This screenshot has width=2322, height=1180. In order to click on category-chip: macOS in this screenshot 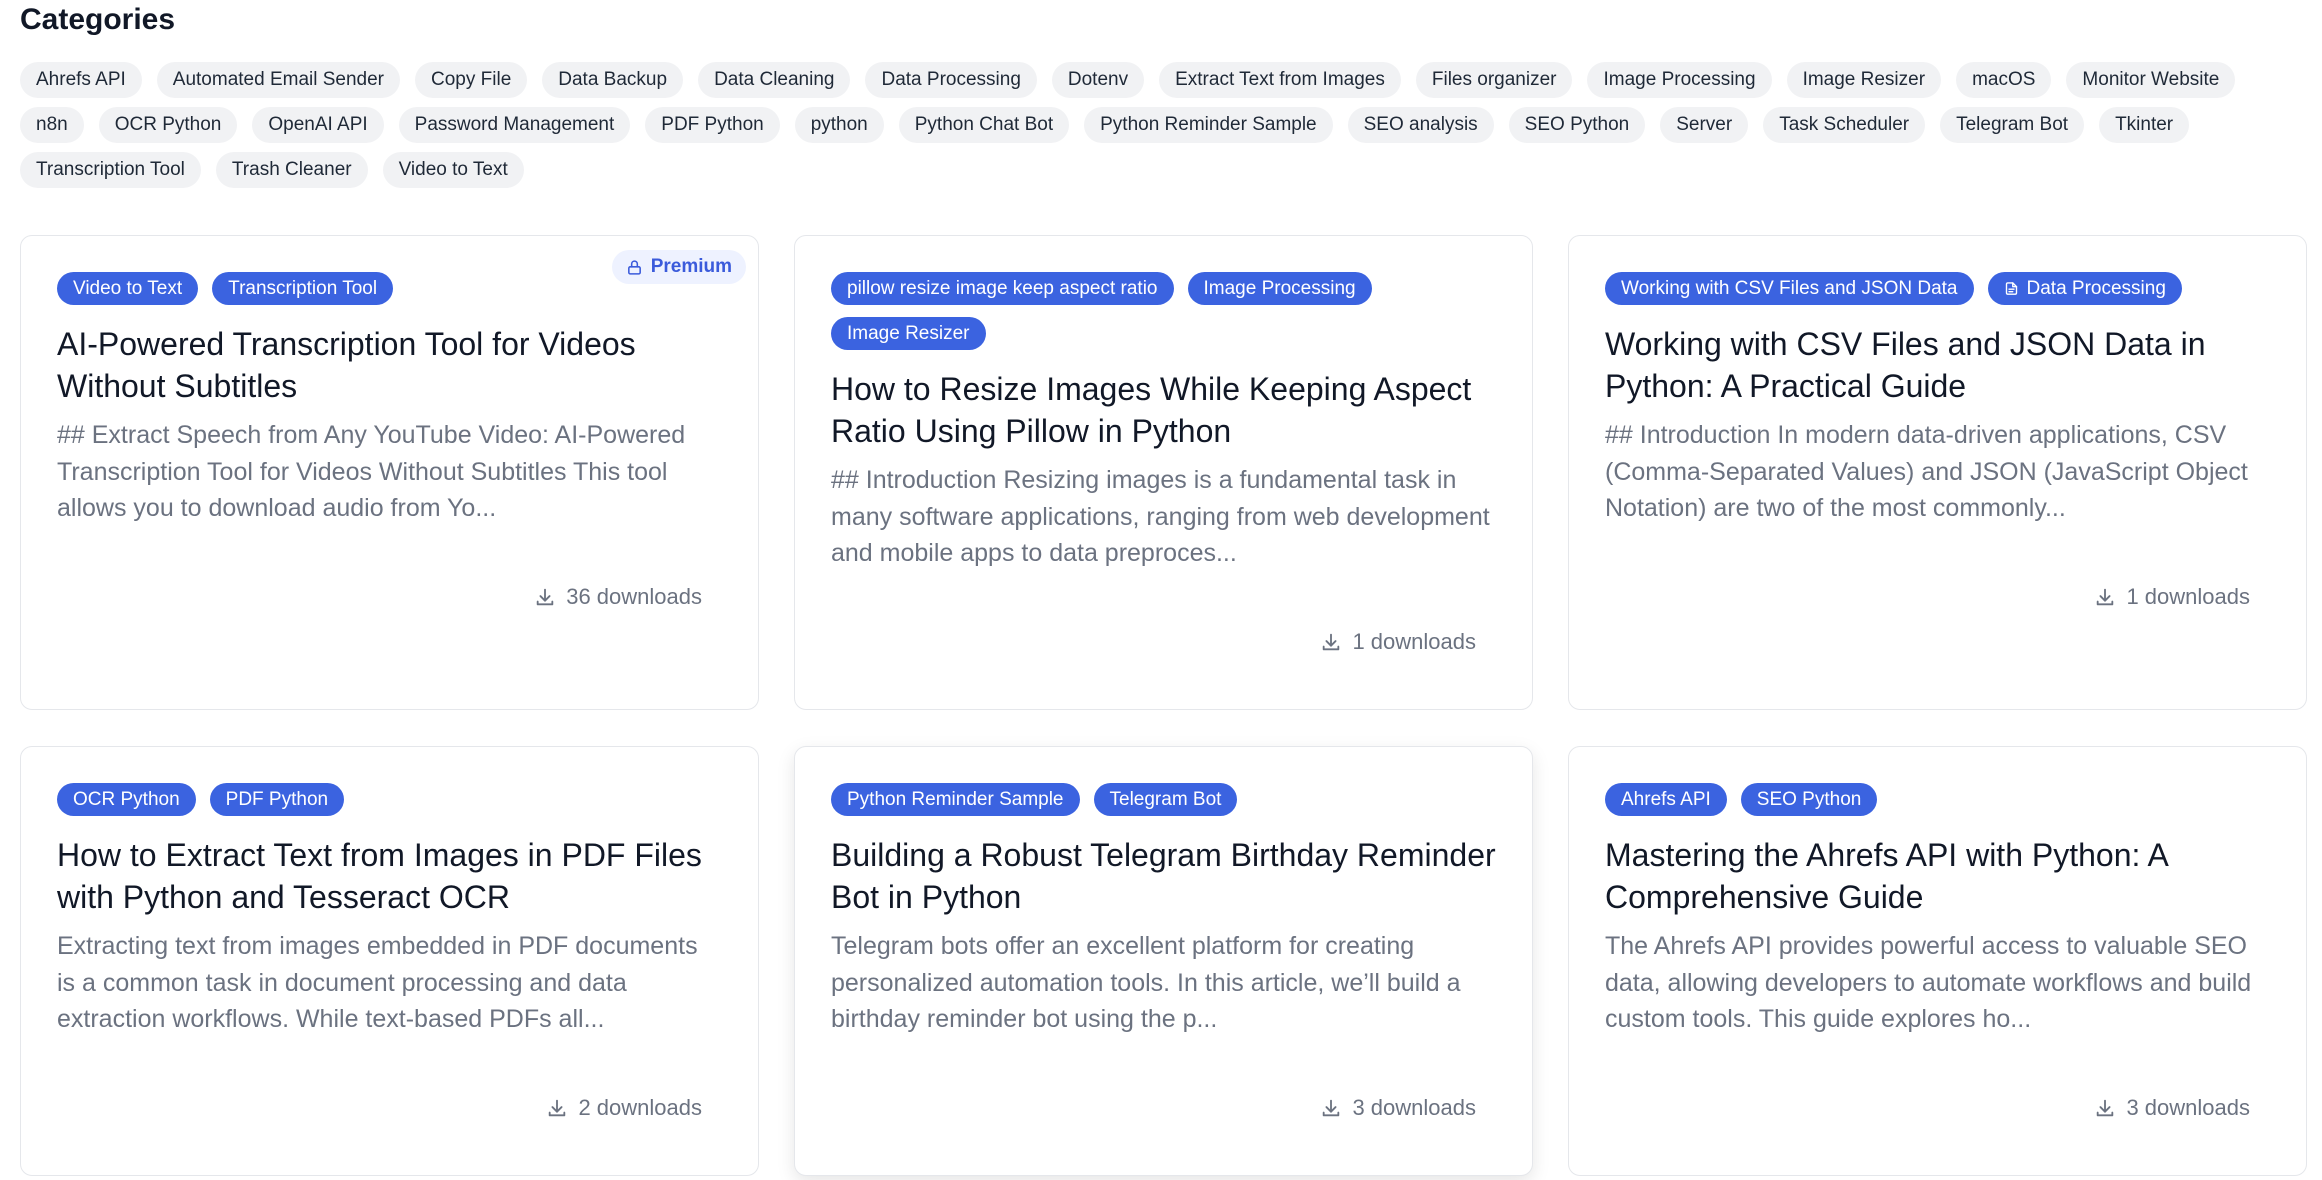, I will do `click(2004, 80)`.